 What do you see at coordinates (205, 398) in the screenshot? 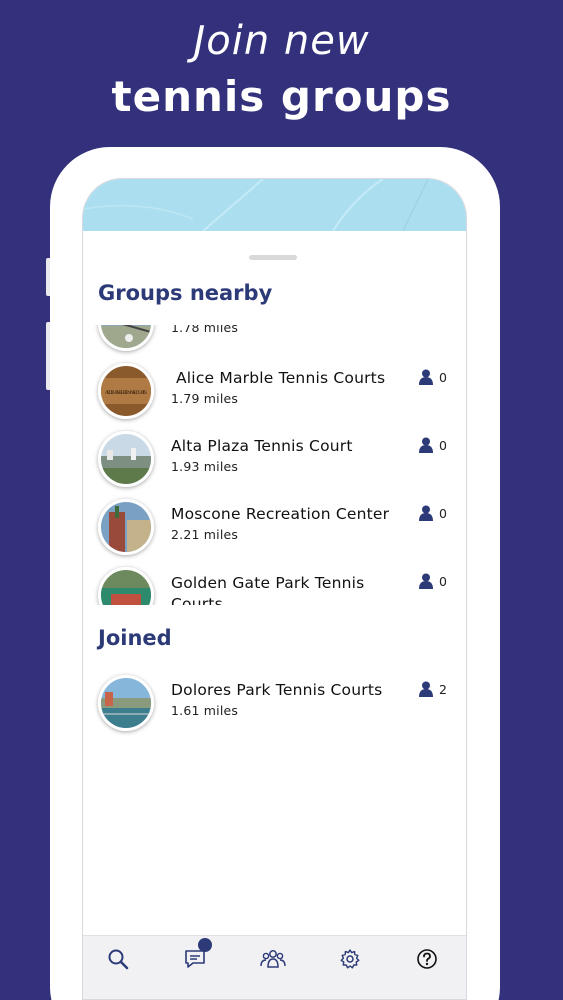
I see `group-distance: 1.79 miles` at bounding box center [205, 398].